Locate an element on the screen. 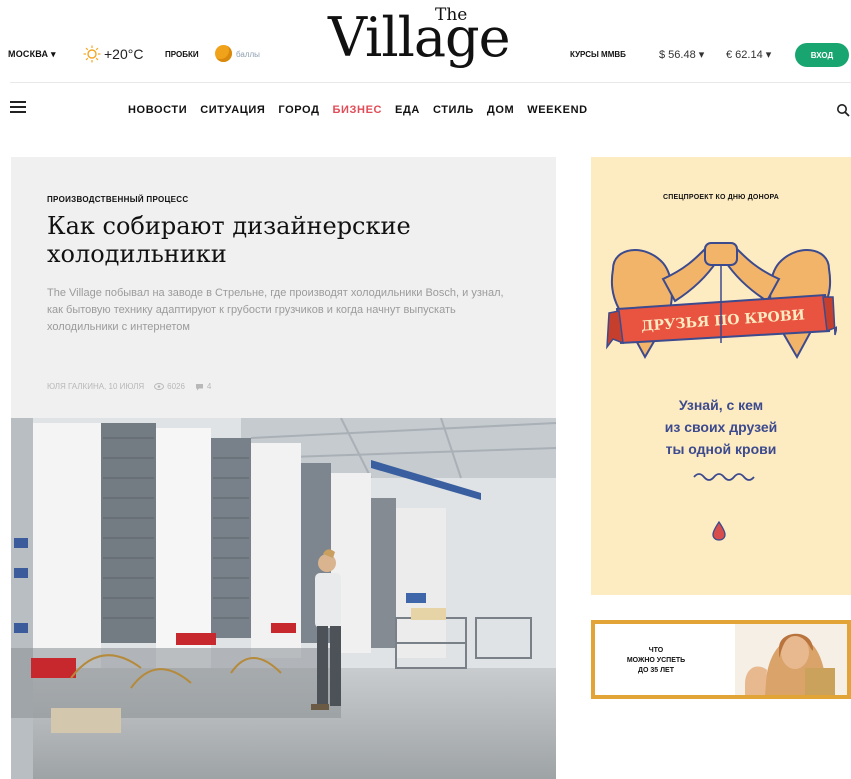  city-label: МОСКВА is located at coordinates (28, 54).